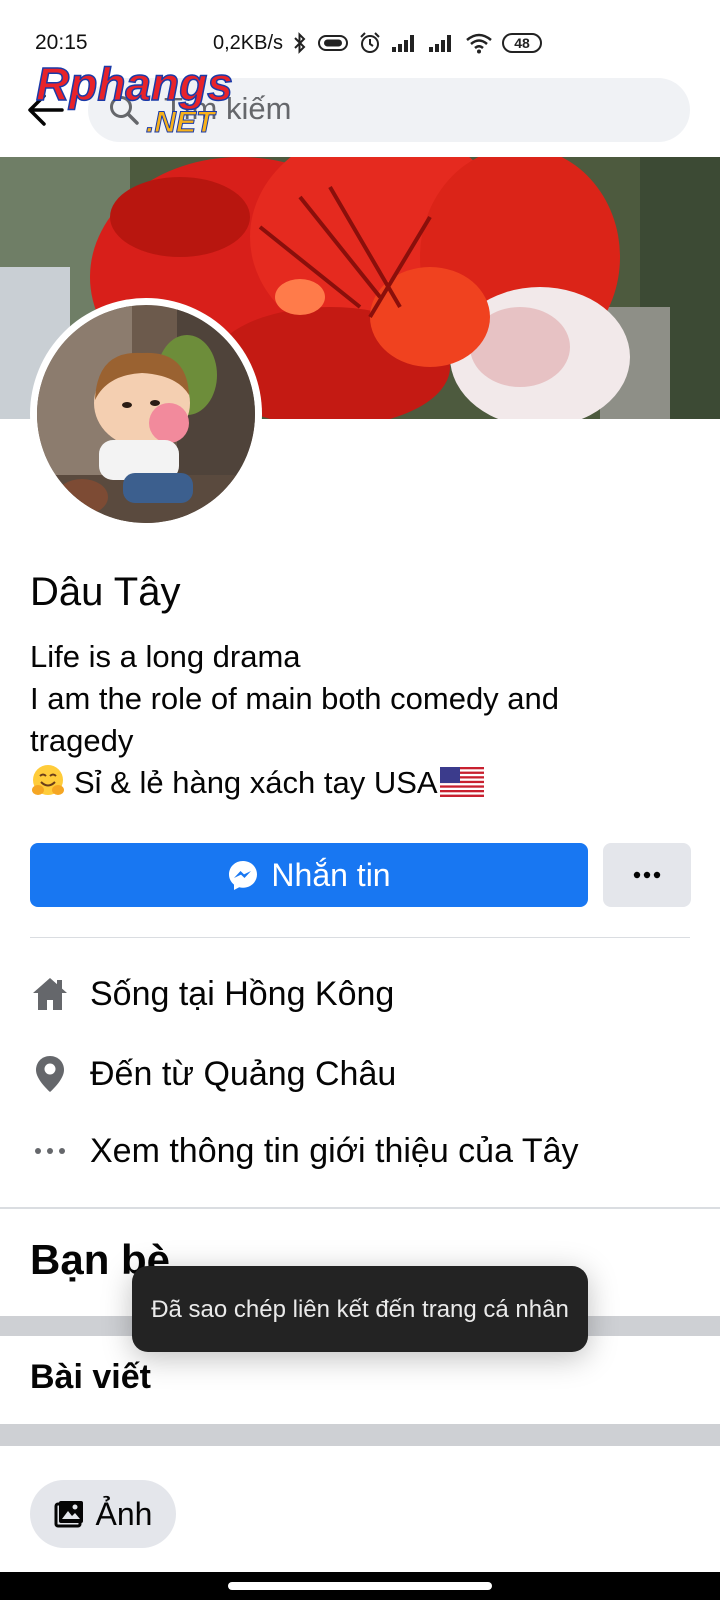  What do you see at coordinates (360, 937) in the screenshot?
I see `divider` at bounding box center [360, 937].